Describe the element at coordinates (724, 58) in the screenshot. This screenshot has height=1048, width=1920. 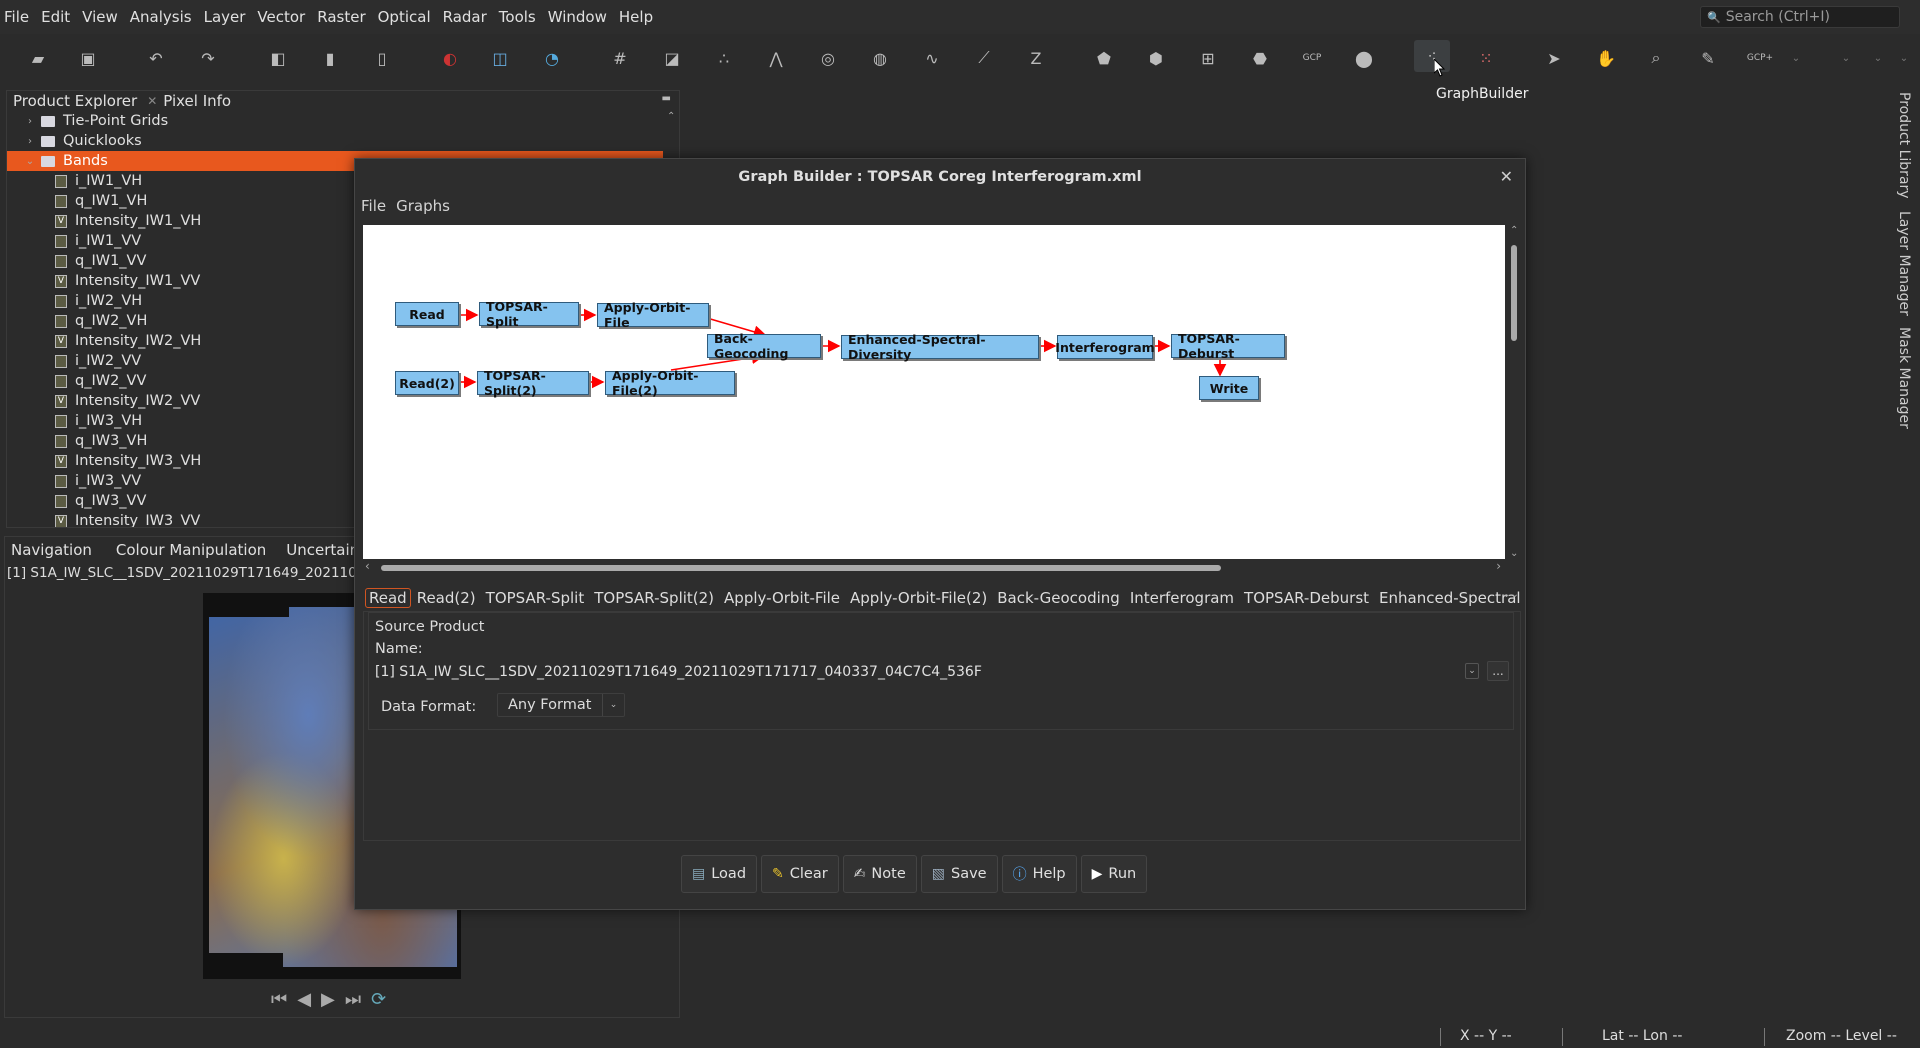
I see `scatter-icon: ∴` at that location.